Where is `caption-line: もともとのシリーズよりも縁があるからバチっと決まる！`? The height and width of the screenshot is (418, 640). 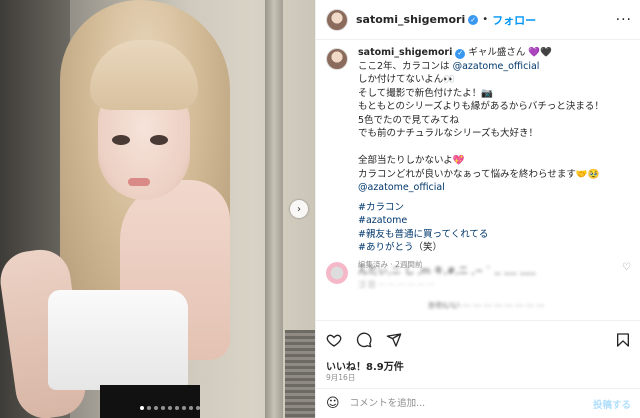 caption-line: もともとのシリーズよりも縁があるからバチっと決まる！ is located at coordinates (481, 106).